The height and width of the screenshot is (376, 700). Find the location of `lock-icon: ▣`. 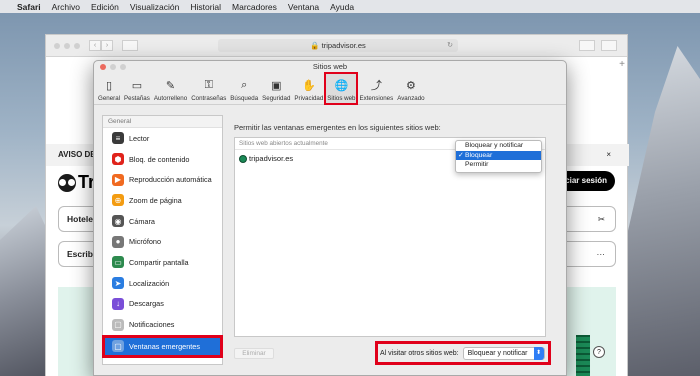

lock-icon: ▣ is located at coordinates (276, 85).